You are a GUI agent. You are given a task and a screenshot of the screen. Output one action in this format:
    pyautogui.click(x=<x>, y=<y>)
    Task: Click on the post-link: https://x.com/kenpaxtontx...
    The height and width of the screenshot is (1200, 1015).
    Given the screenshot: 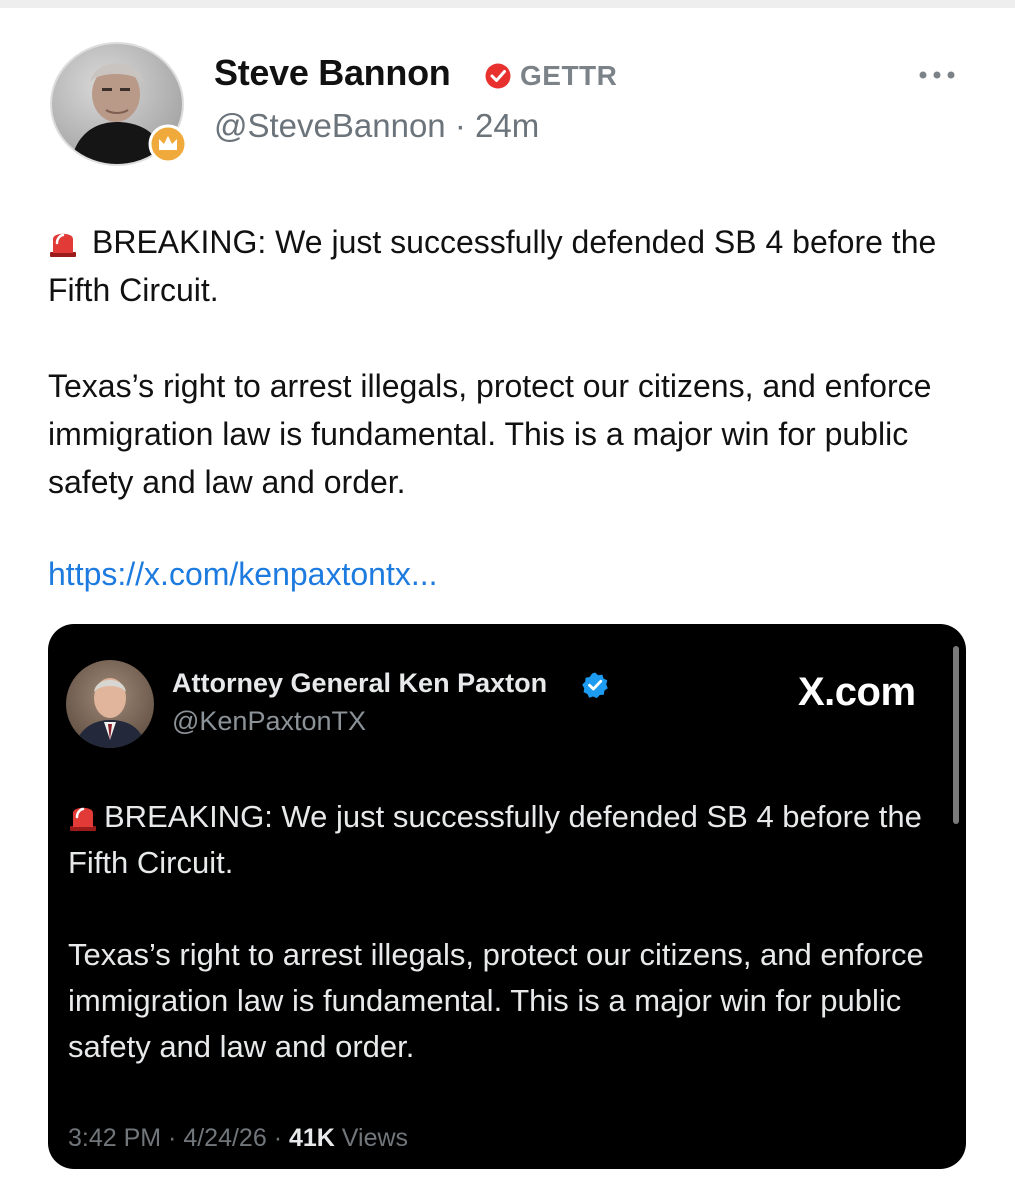 What is the action you would take?
    pyautogui.click(x=243, y=574)
    